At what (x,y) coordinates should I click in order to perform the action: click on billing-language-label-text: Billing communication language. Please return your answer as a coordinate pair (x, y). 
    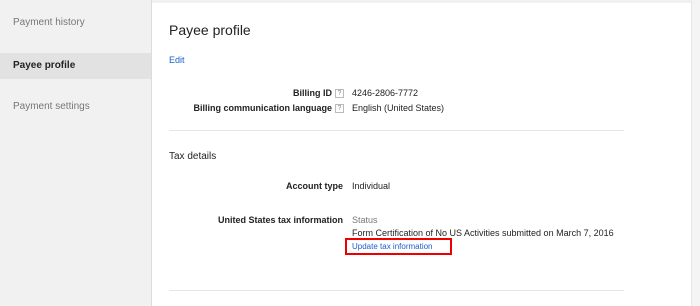
    Looking at the image, I should click on (262, 108).